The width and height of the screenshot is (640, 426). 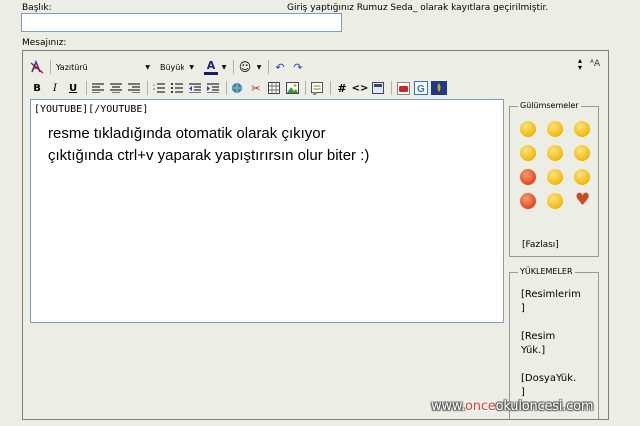 What do you see at coordinates (378, 88) in the screenshot?
I see `html-icon` at bounding box center [378, 88].